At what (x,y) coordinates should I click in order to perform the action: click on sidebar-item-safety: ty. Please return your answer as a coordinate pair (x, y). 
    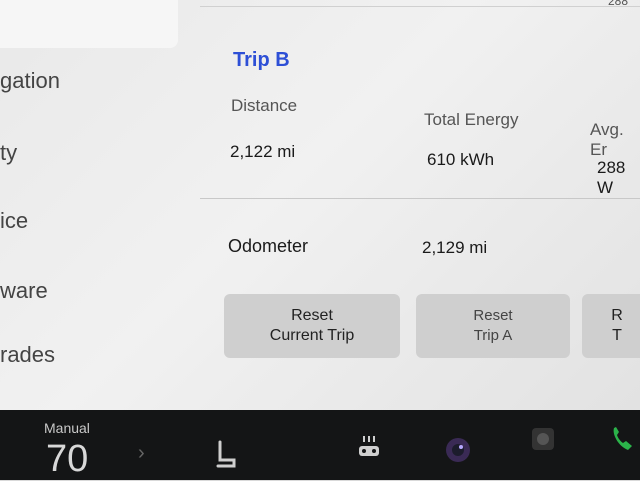
    Looking at the image, I should click on (8, 153).